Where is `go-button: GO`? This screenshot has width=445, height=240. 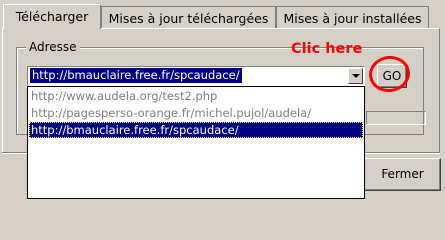
go-button: GO is located at coordinates (392, 76).